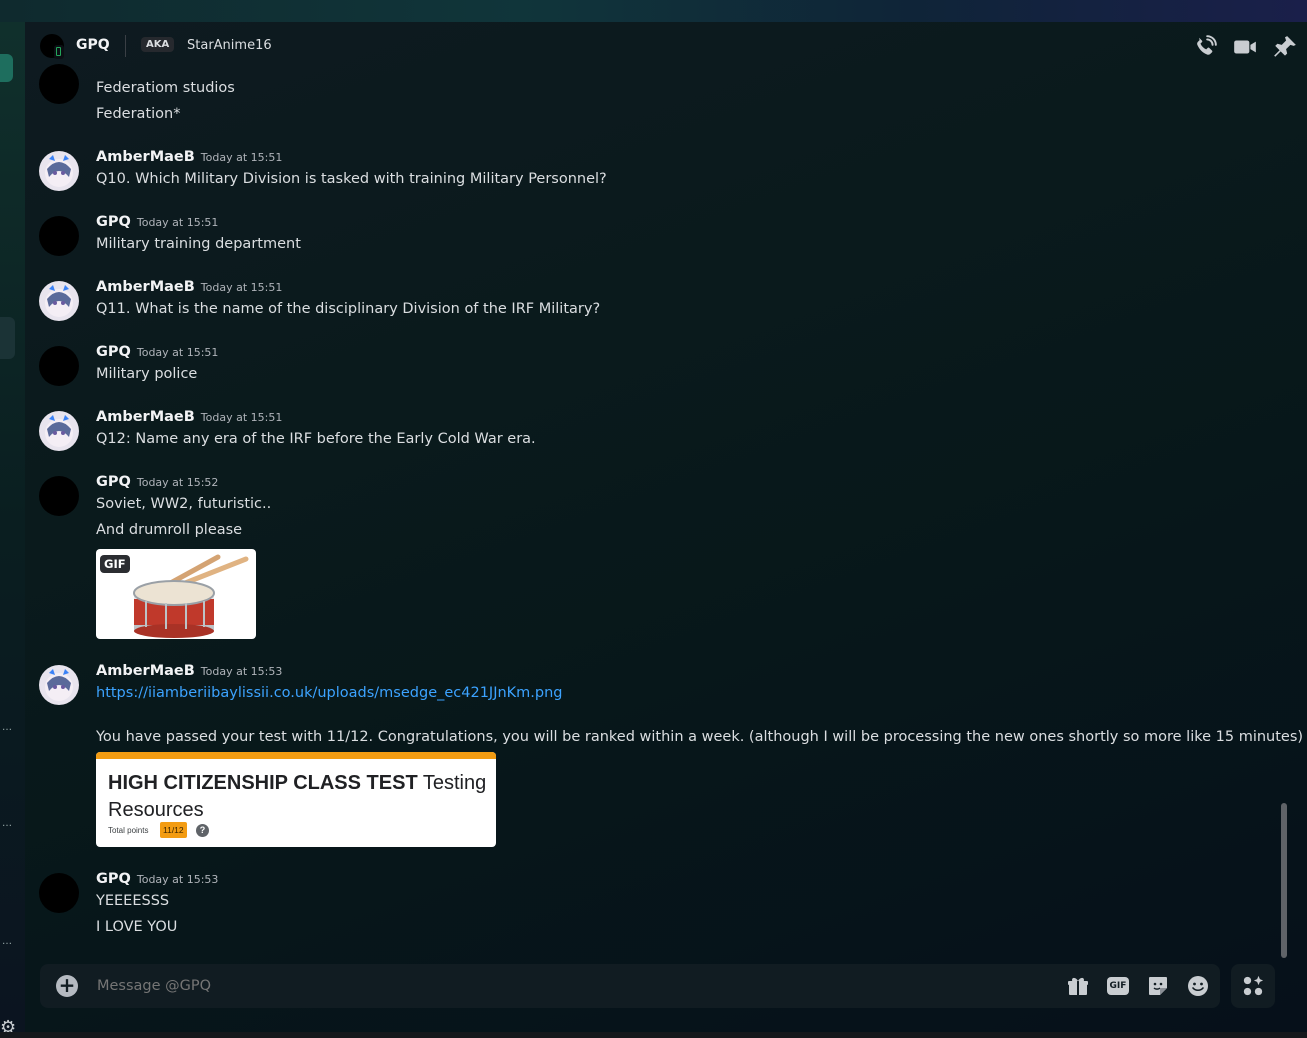 The height and width of the screenshot is (1038, 1307). I want to click on apps-button, so click(1253, 986).